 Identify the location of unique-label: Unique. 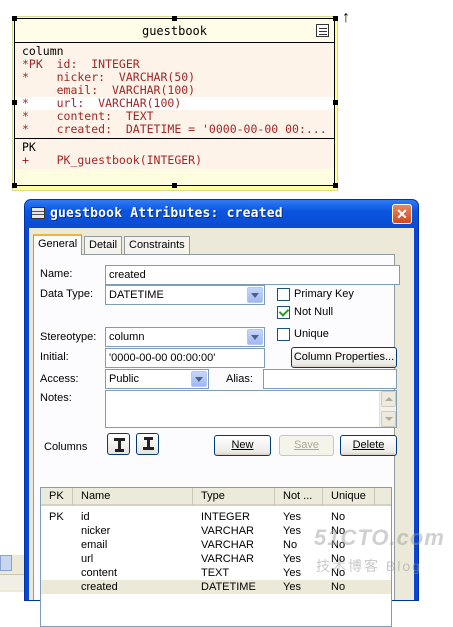
(311, 334).